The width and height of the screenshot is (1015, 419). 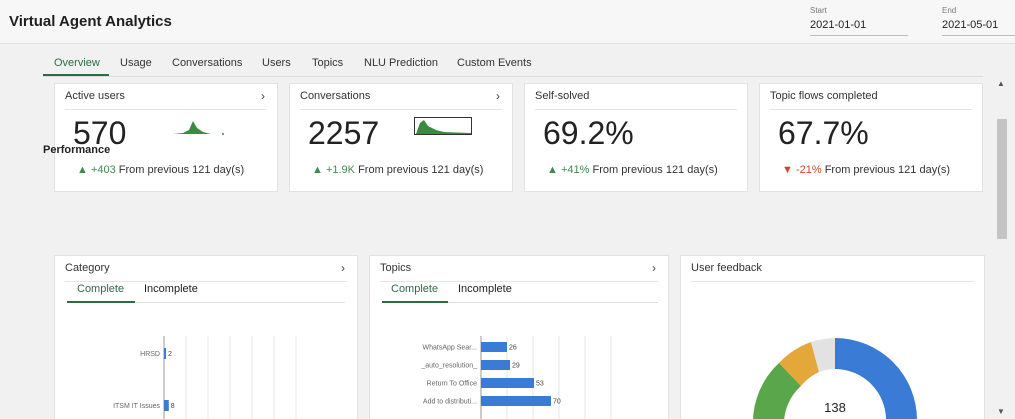 What do you see at coordinates (588, 133) in the screenshot?
I see `kpi-value: 69.2%` at bounding box center [588, 133].